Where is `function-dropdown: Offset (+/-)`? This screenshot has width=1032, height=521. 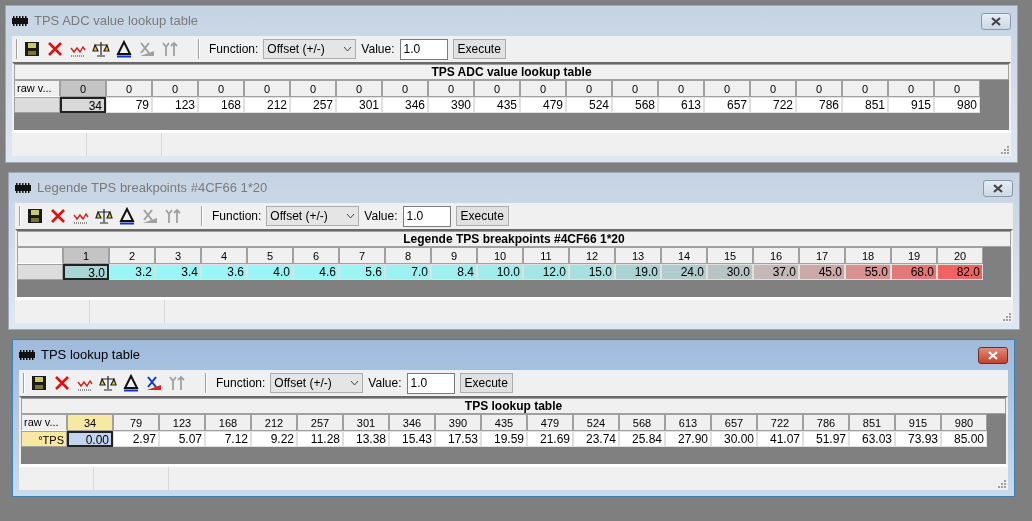 function-dropdown: Offset (+/-) is located at coordinates (310, 49).